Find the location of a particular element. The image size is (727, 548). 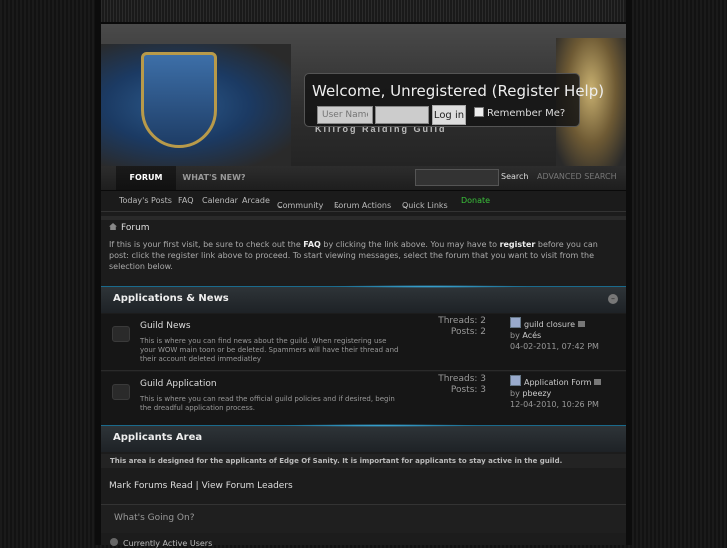

last-post-time: 07:42 PM is located at coordinates (580, 346).